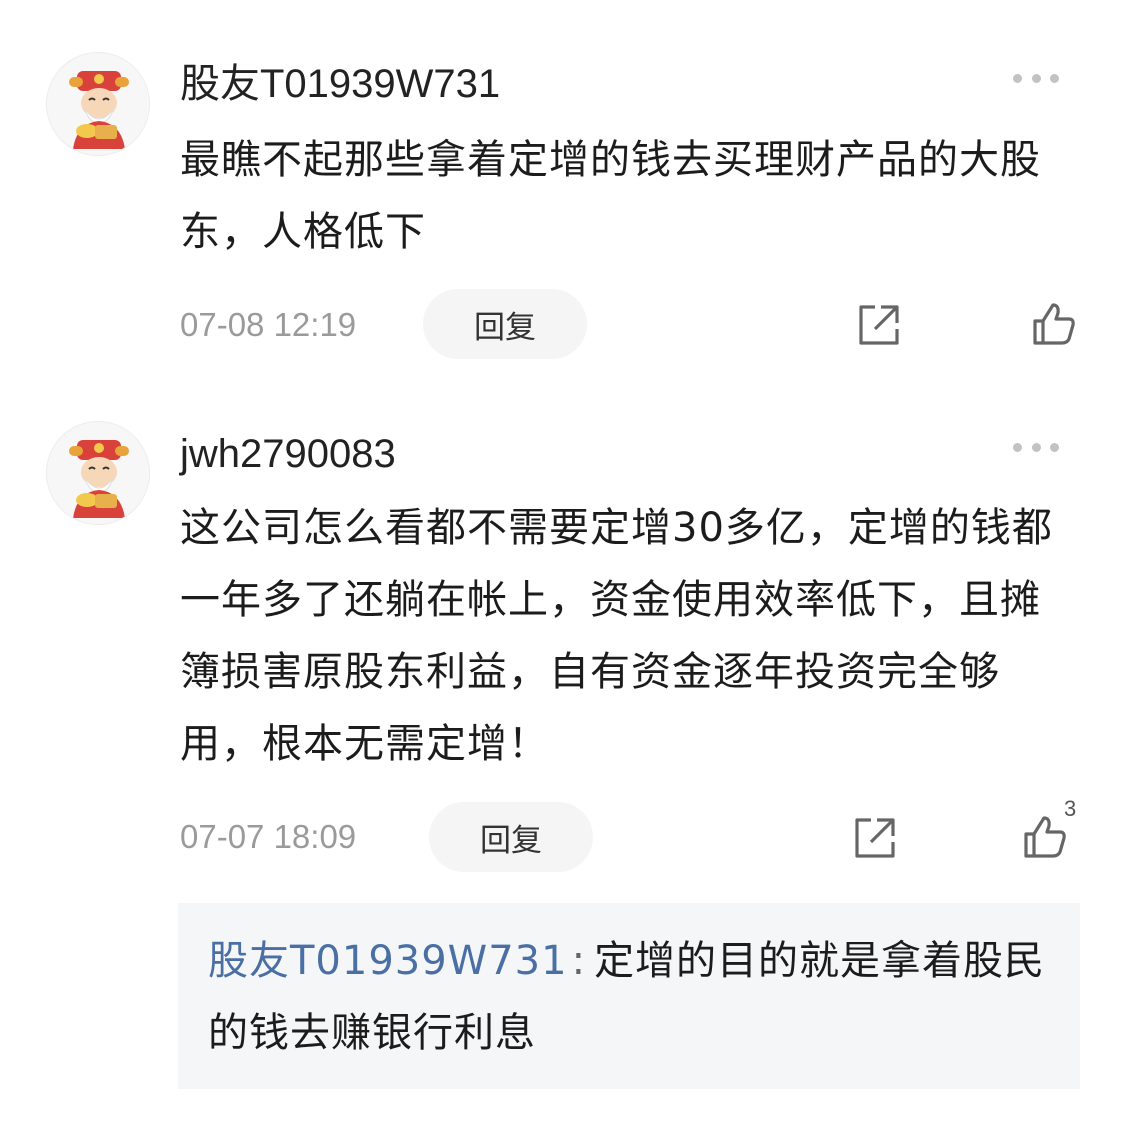 Image resolution: width=1125 pixels, height=1137 pixels. What do you see at coordinates (1070, 808) in the screenshot?
I see `like-count: 3` at bounding box center [1070, 808].